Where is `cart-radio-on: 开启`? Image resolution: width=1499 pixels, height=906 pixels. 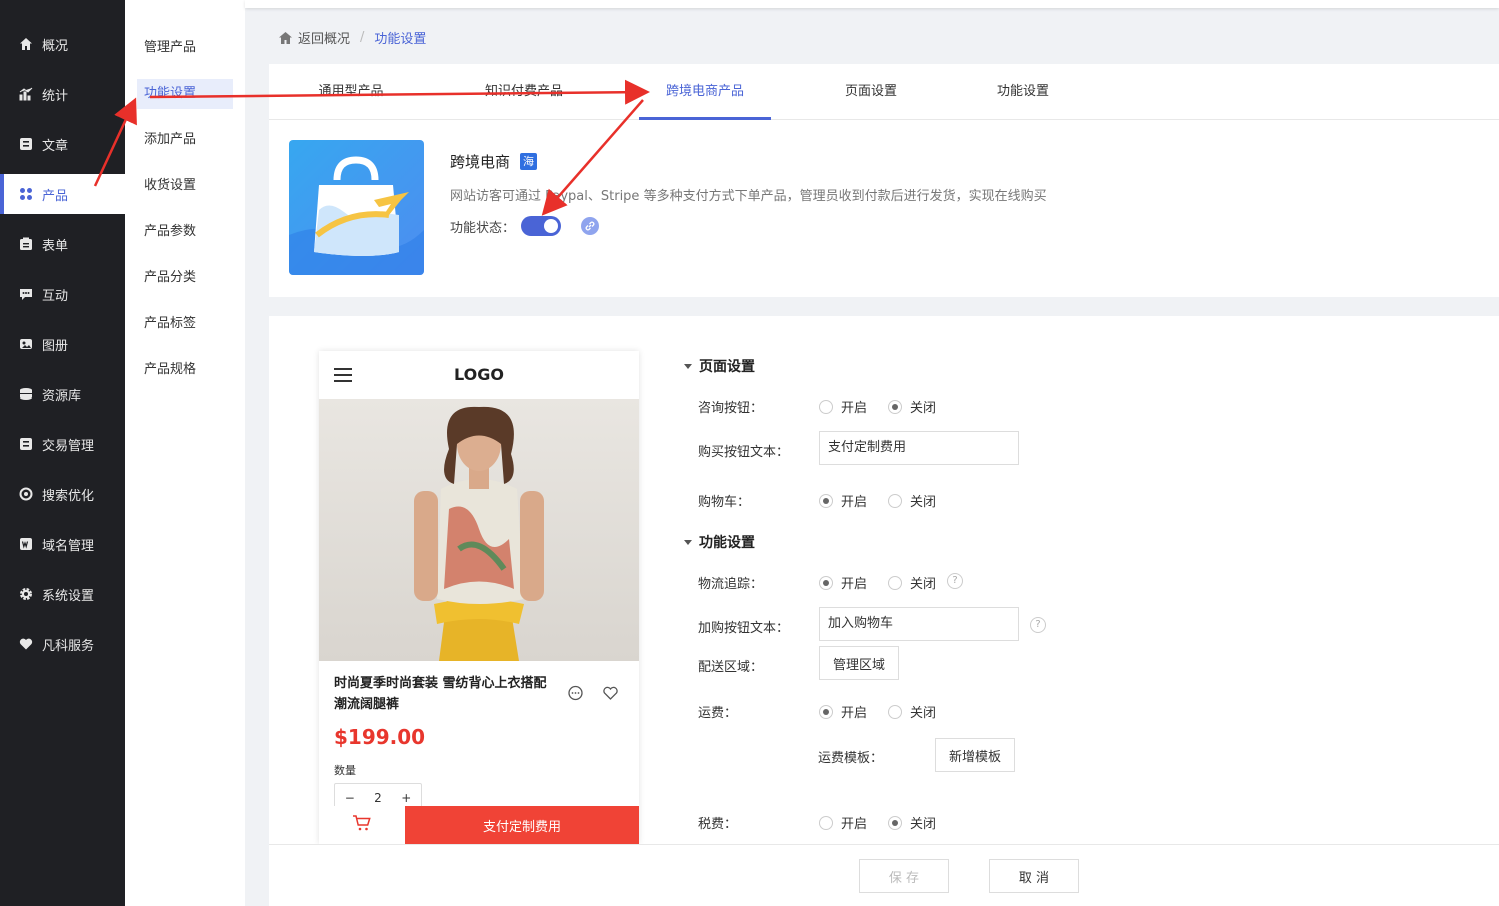 cart-radio-on: 开启 is located at coordinates (843, 500).